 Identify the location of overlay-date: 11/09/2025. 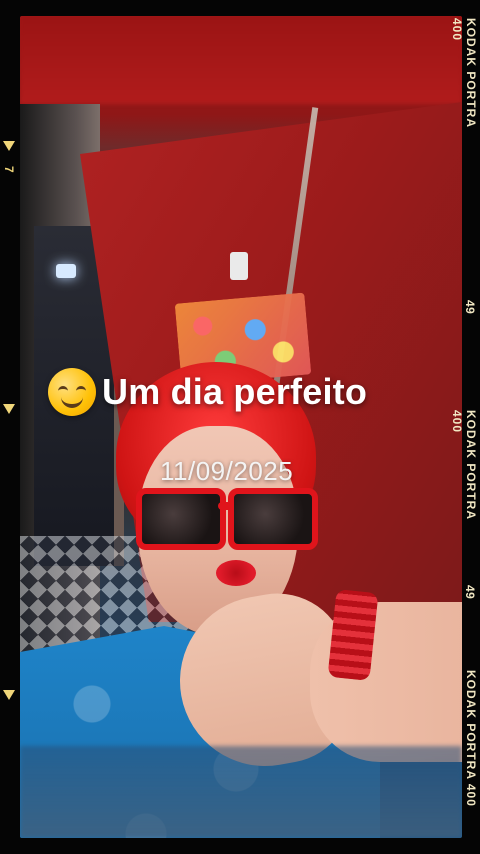
(227, 471).